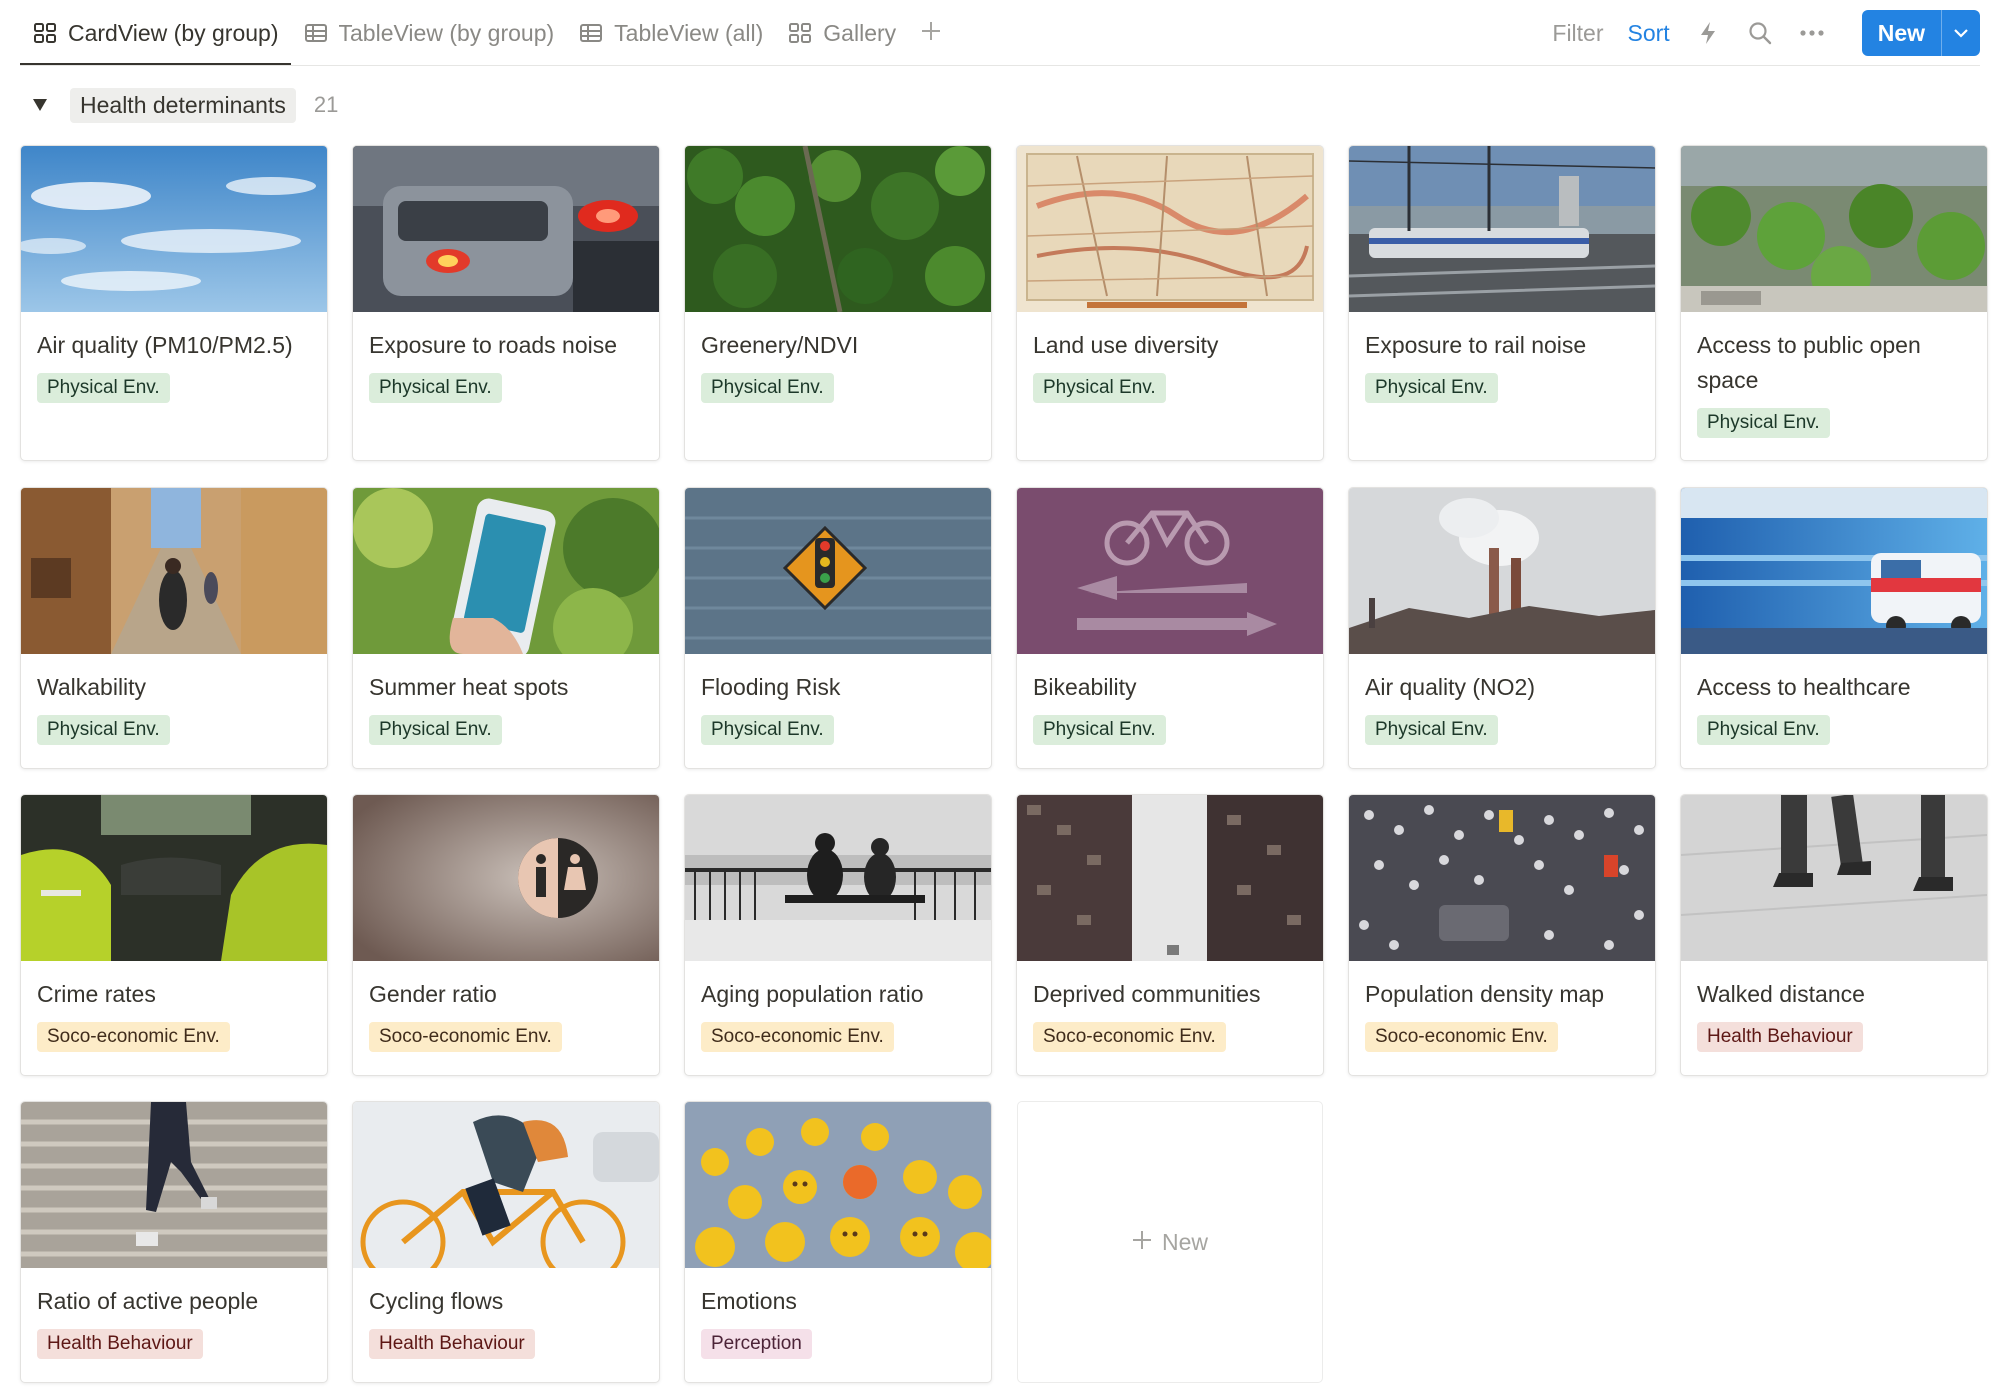  Describe the element at coordinates (174, 935) in the screenshot. I see `card-crime-rates: Crime rates Soco-economic Env.` at that location.